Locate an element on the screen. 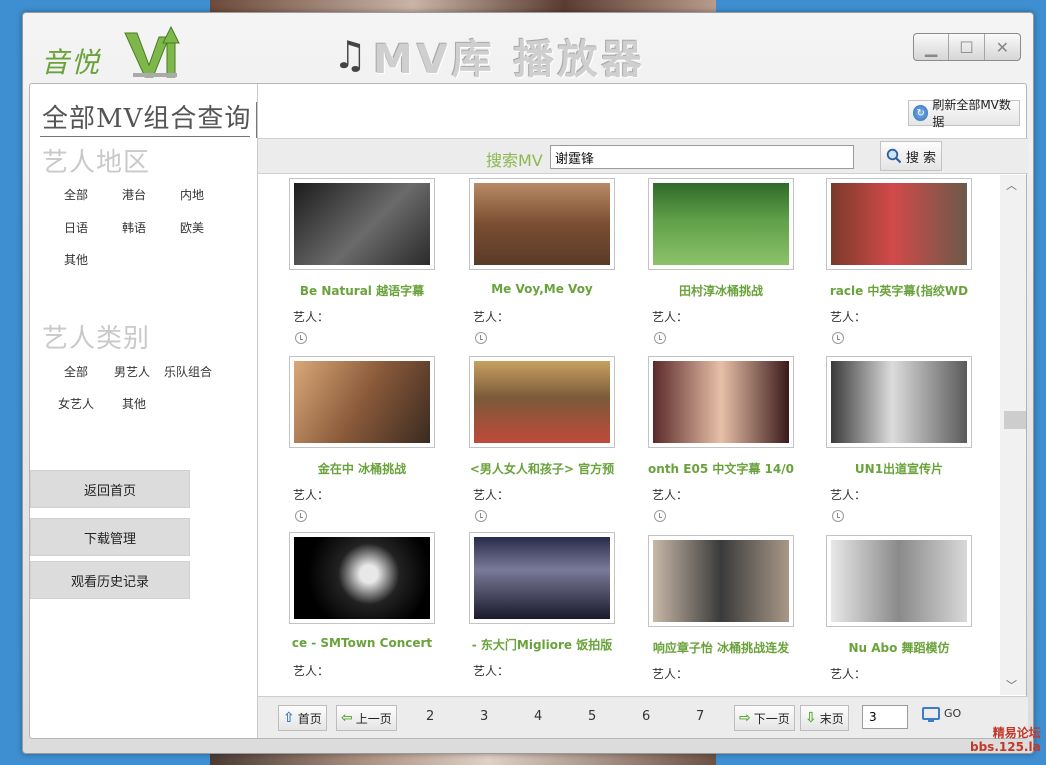  type-option-female: 女艺人 is located at coordinates (76, 403).